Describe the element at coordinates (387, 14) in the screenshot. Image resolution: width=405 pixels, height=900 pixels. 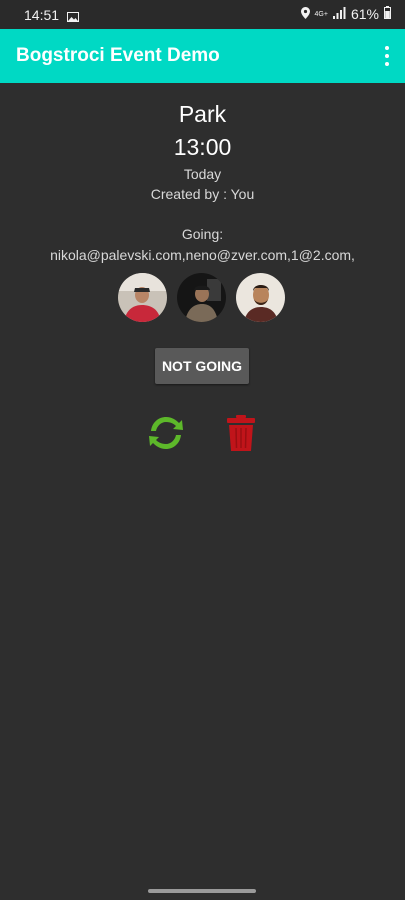
I see `battery-icon` at that location.